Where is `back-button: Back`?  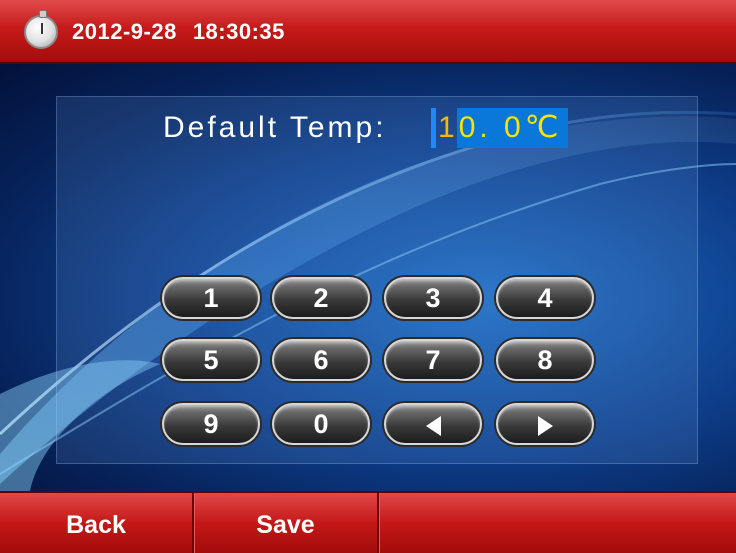 back-button: Back is located at coordinates (96, 523).